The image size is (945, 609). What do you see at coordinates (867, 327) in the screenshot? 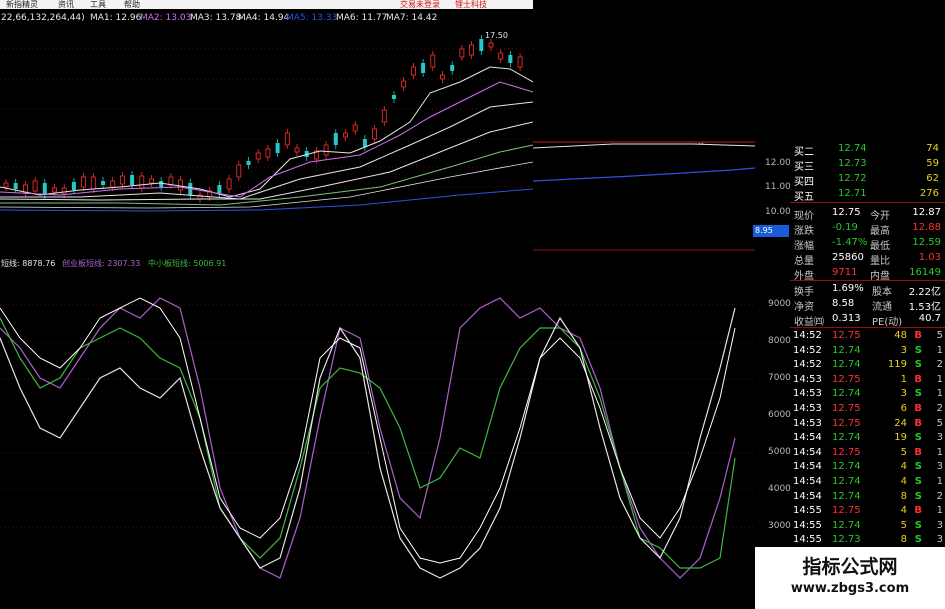
I see `separator` at bounding box center [867, 327].